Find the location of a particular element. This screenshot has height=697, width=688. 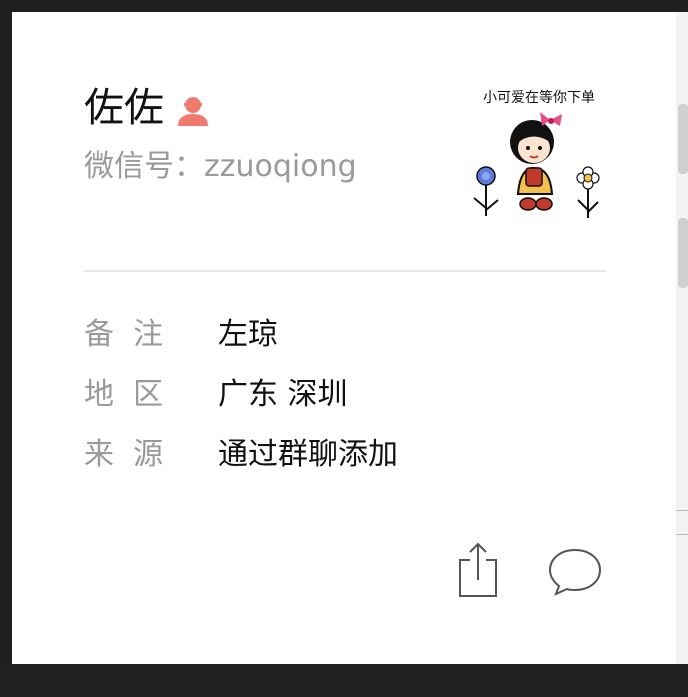

remark-value: 左琼 is located at coordinates (248, 335).